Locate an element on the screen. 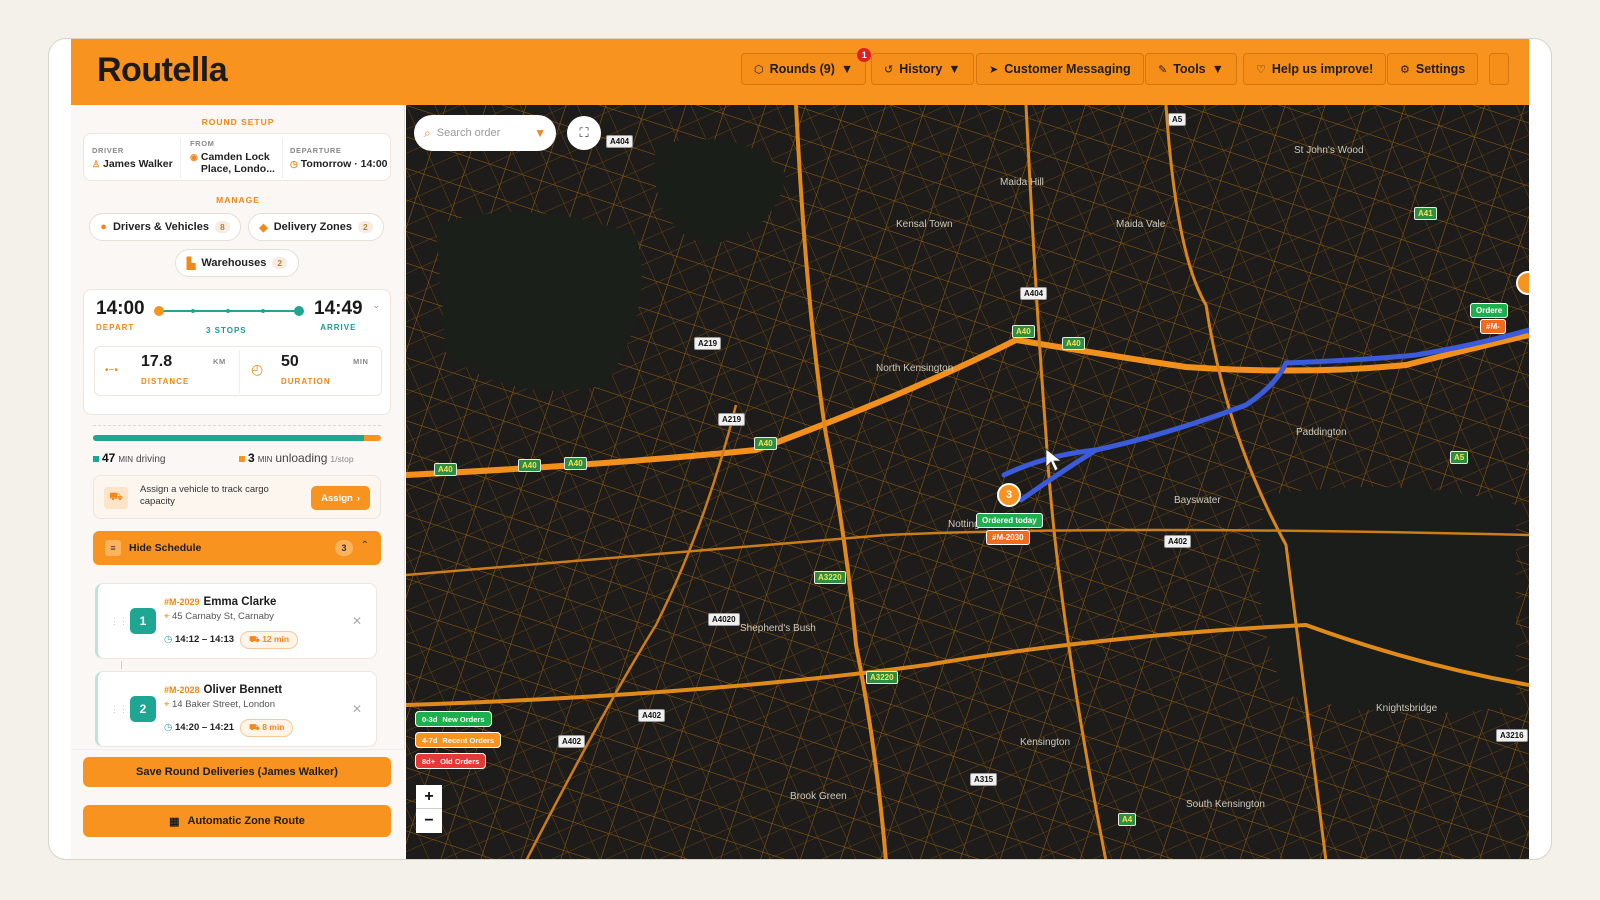 This screenshot has width=1600, height=900. road-shield: A3216 is located at coordinates (1512, 735).